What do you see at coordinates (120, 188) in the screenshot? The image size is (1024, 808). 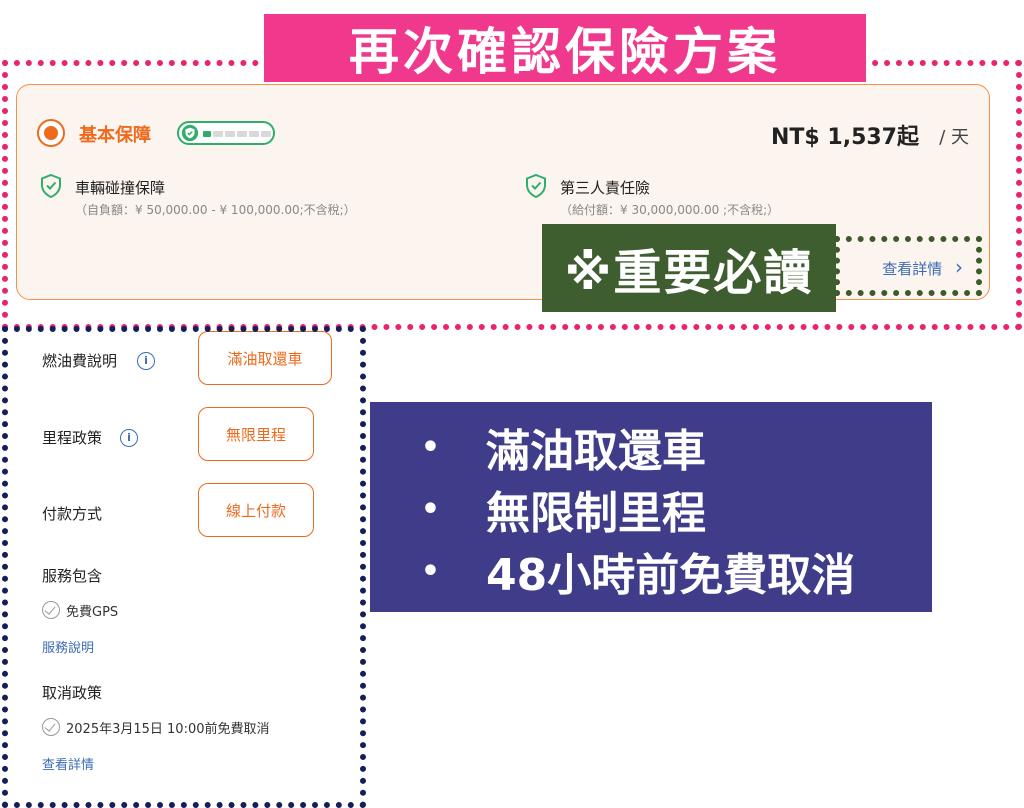 I see `coverage-title: 車輛碰撞保障` at bounding box center [120, 188].